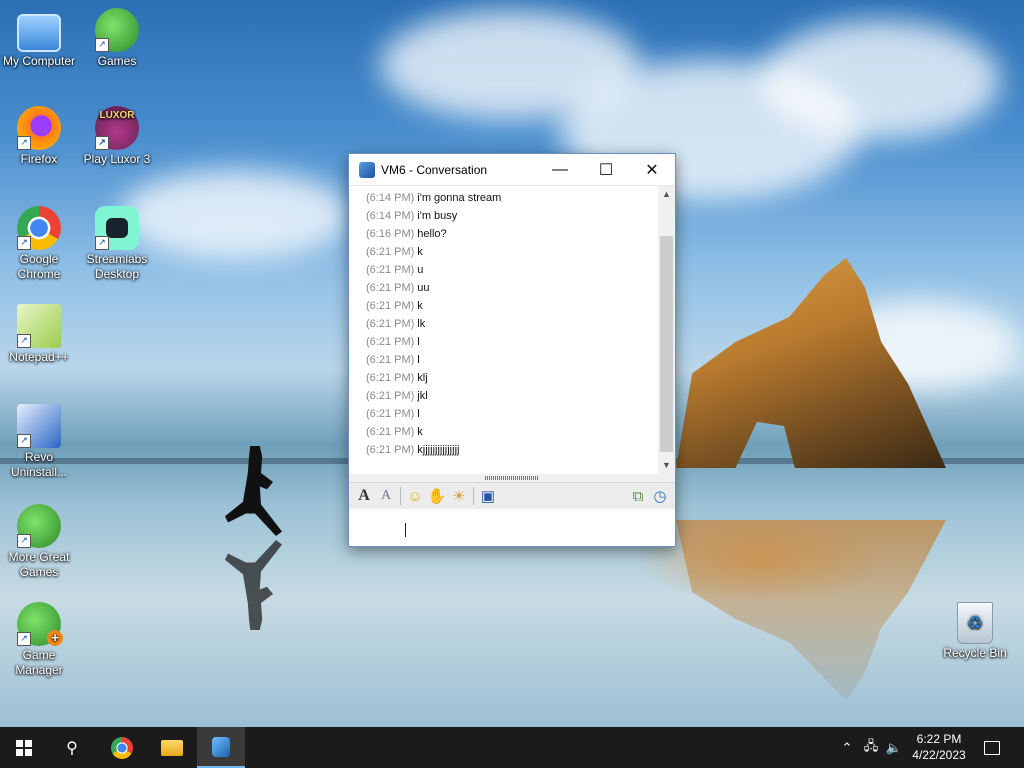 The image size is (1024, 768). Describe the element at coordinates (39, 159) in the screenshot. I see `desktop-icon-label: Firefox` at that location.